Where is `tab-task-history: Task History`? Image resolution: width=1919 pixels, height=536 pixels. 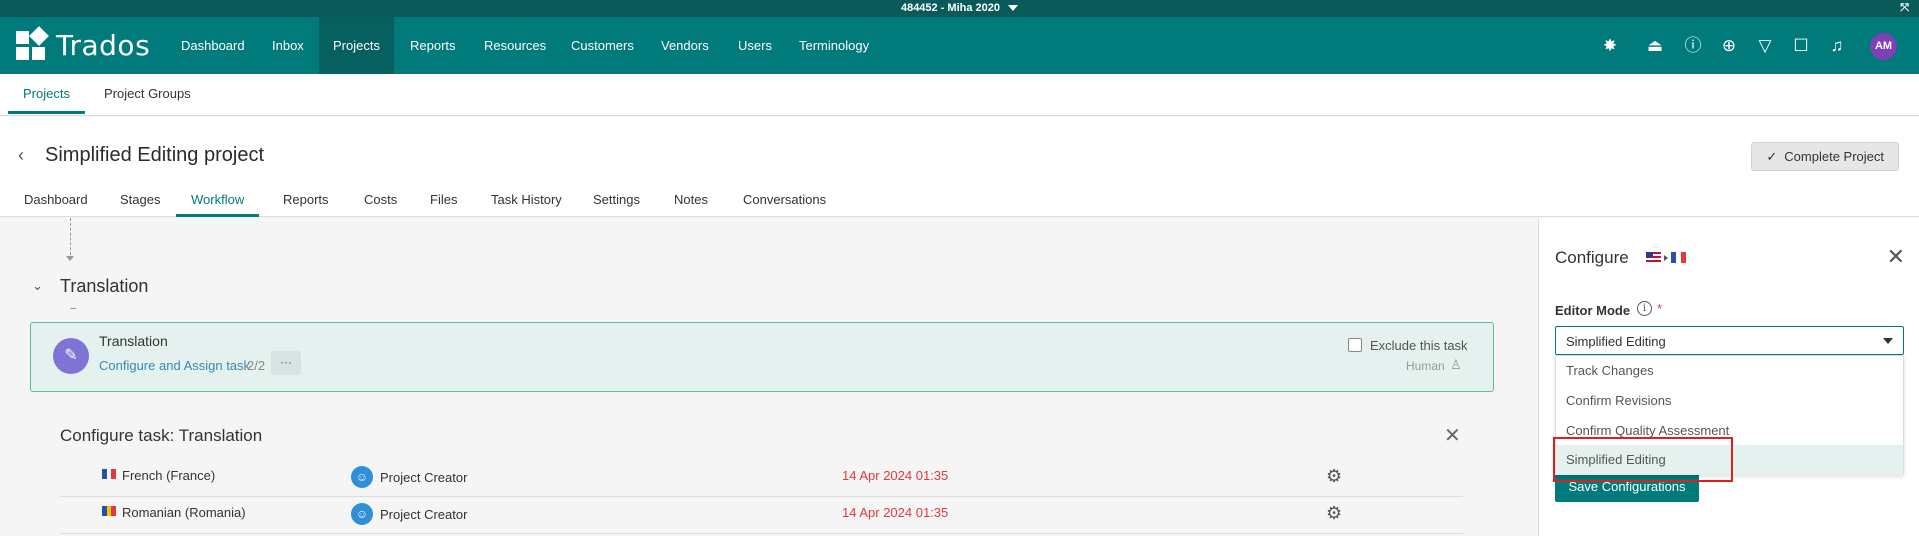 tab-task-history: Task History is located at coordinates (526, 201).